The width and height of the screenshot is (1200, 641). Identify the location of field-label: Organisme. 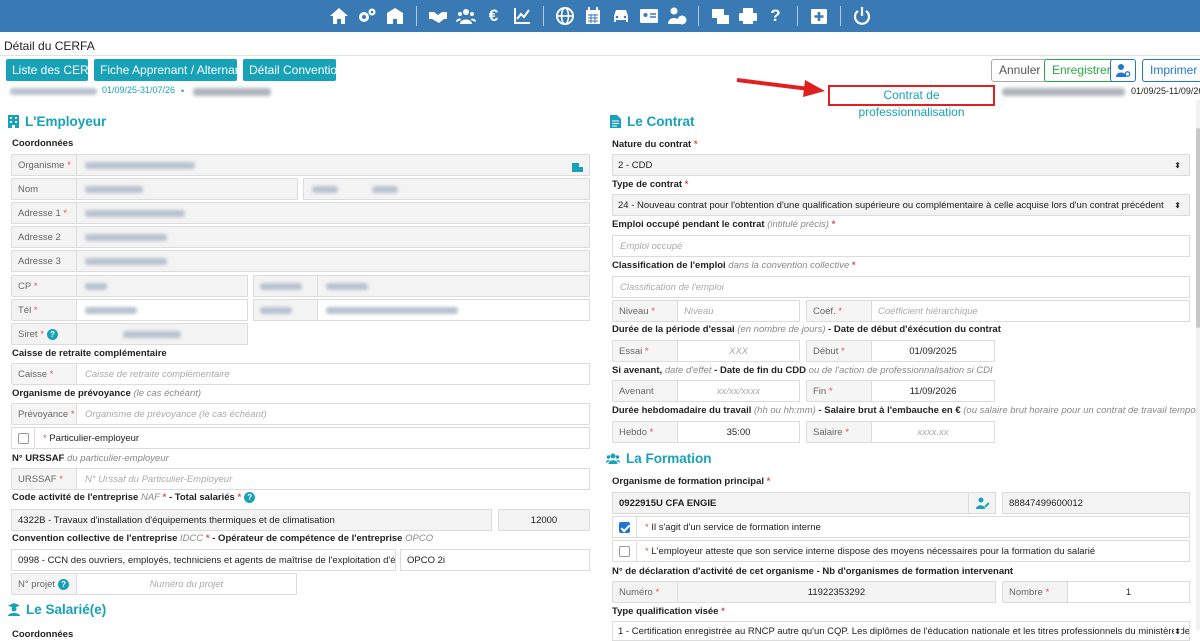
(41, 165).